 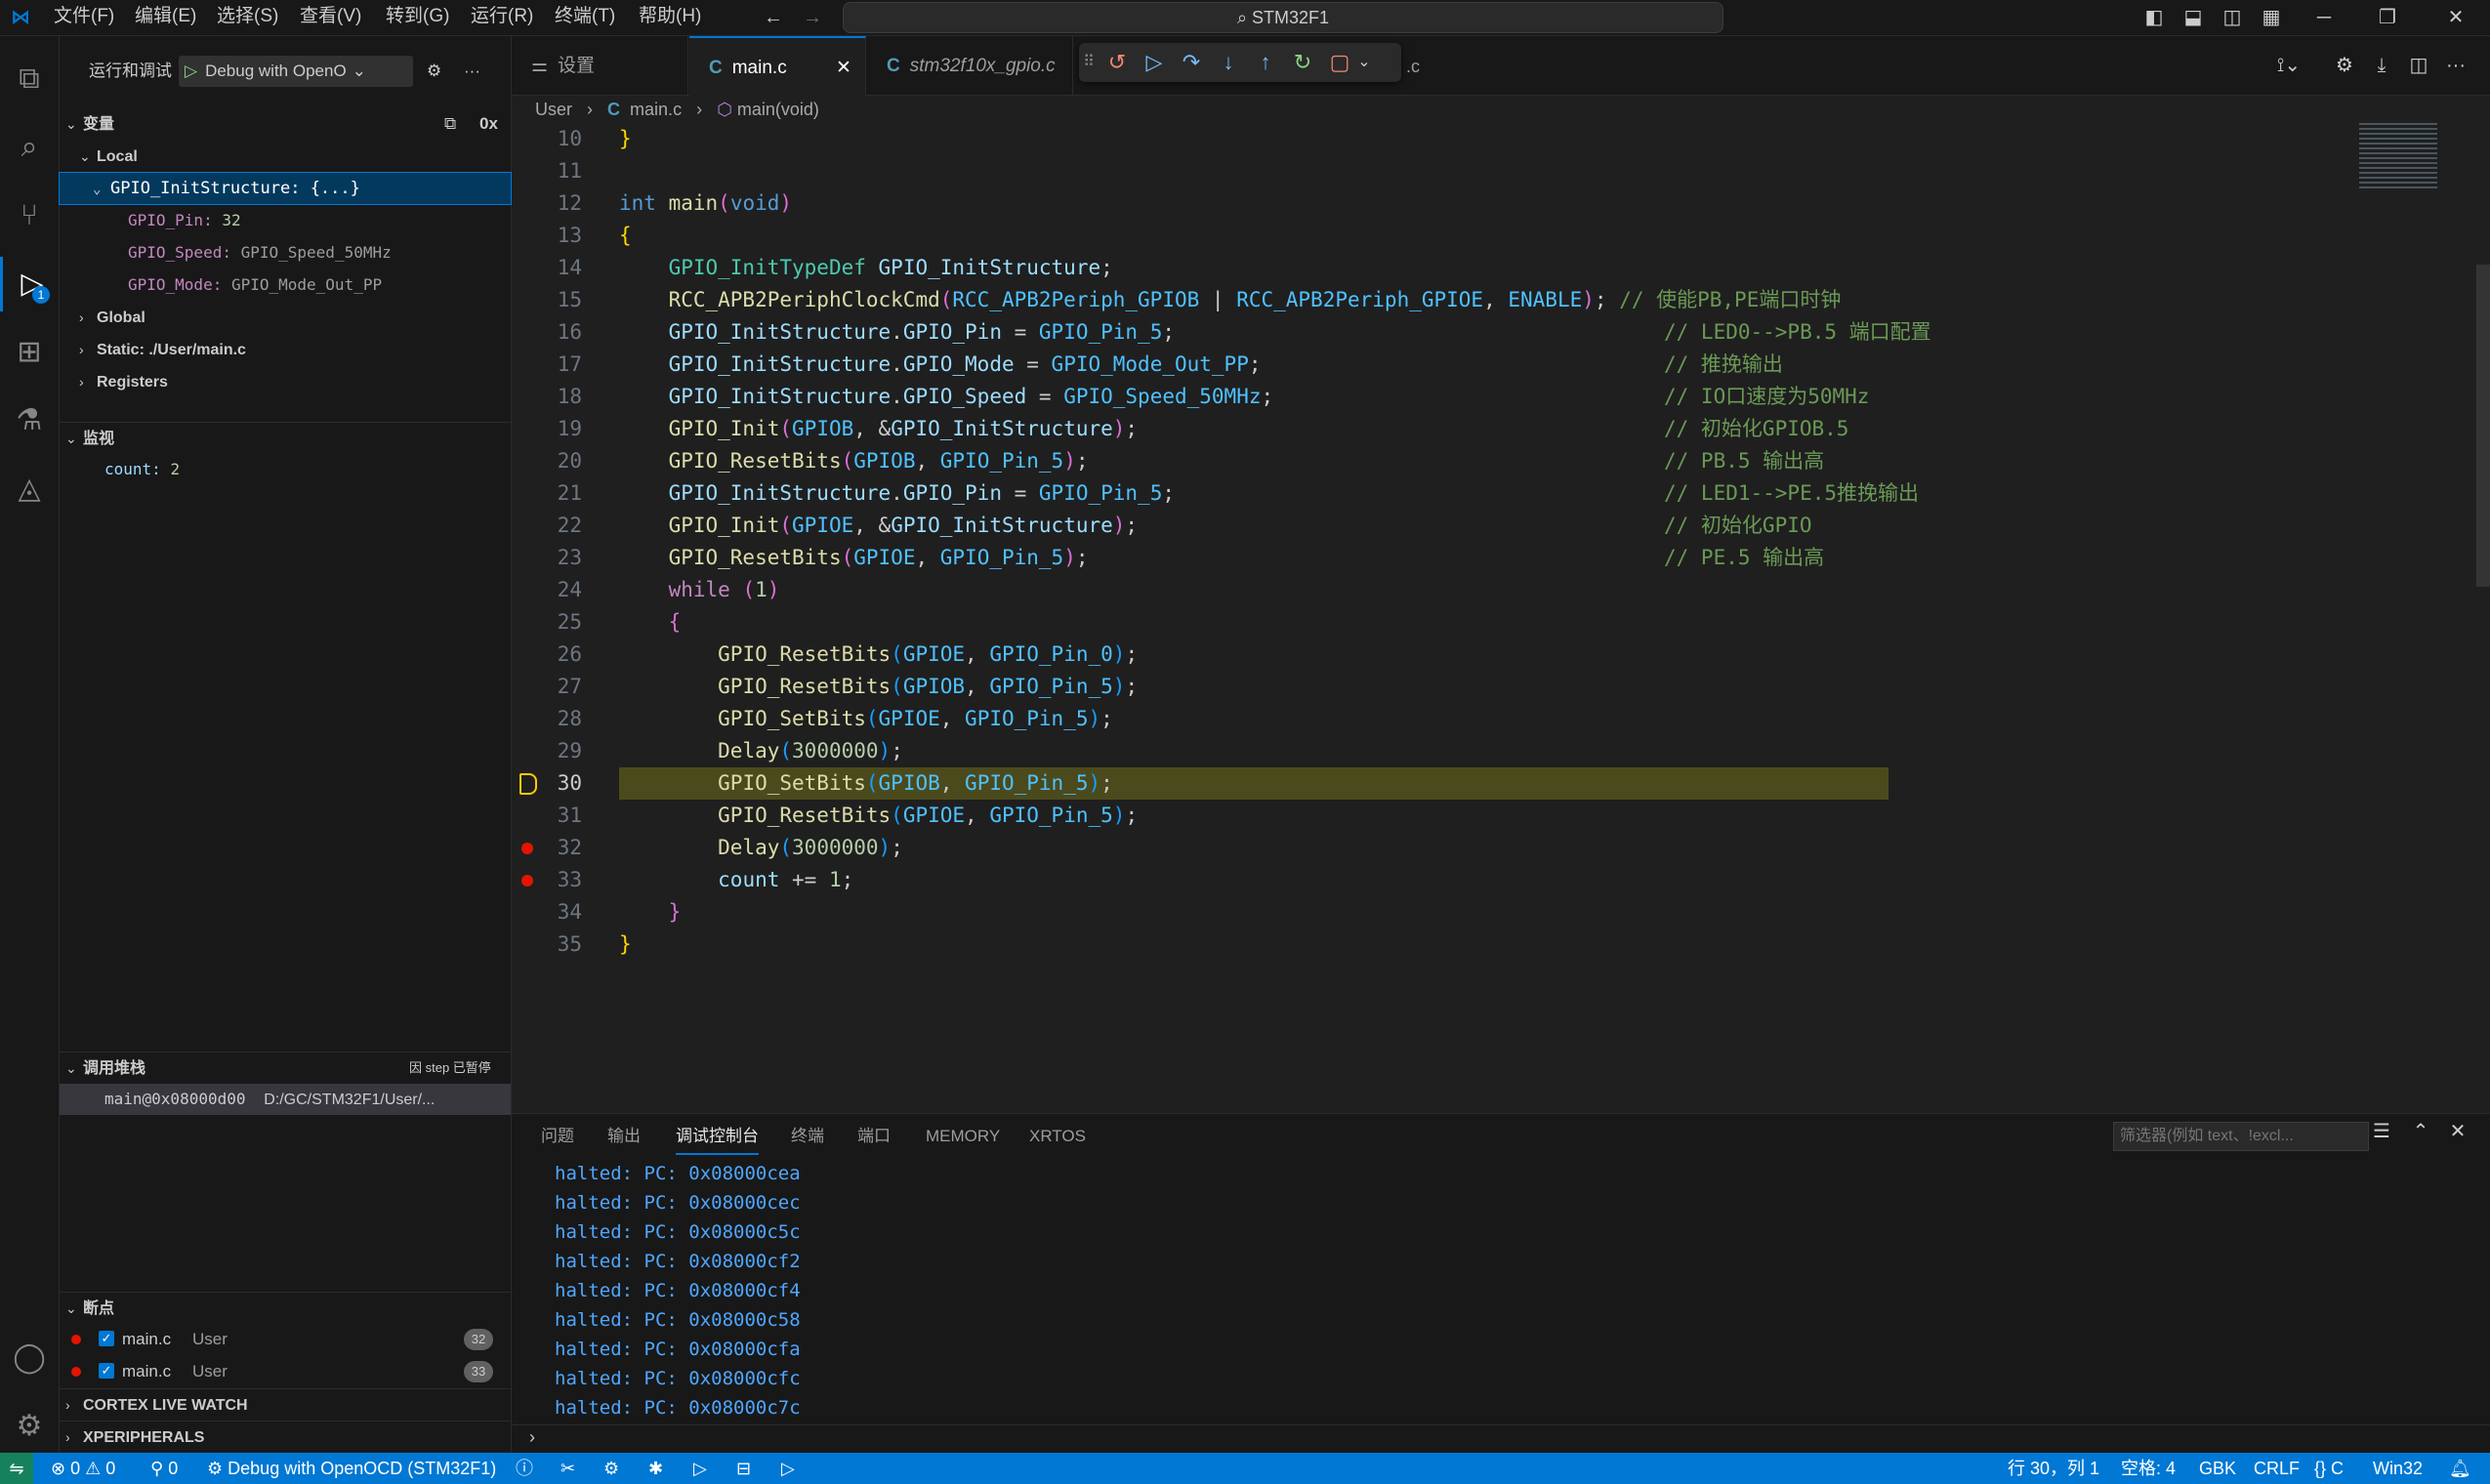 I want to click on run-file-icon: ▷, so click(x=788, y=1469).